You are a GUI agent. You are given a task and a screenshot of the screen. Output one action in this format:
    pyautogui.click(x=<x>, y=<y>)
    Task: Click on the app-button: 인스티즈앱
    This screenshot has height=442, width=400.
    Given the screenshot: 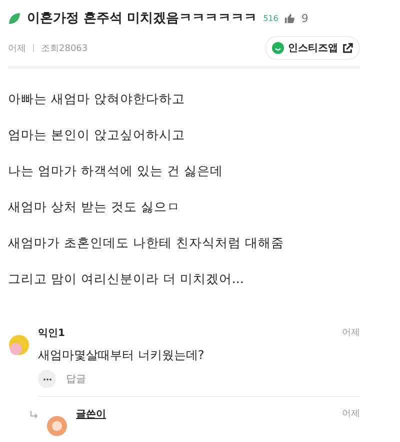 What is the action you would take?
    pyautogui.click(x=312, y=48)
    